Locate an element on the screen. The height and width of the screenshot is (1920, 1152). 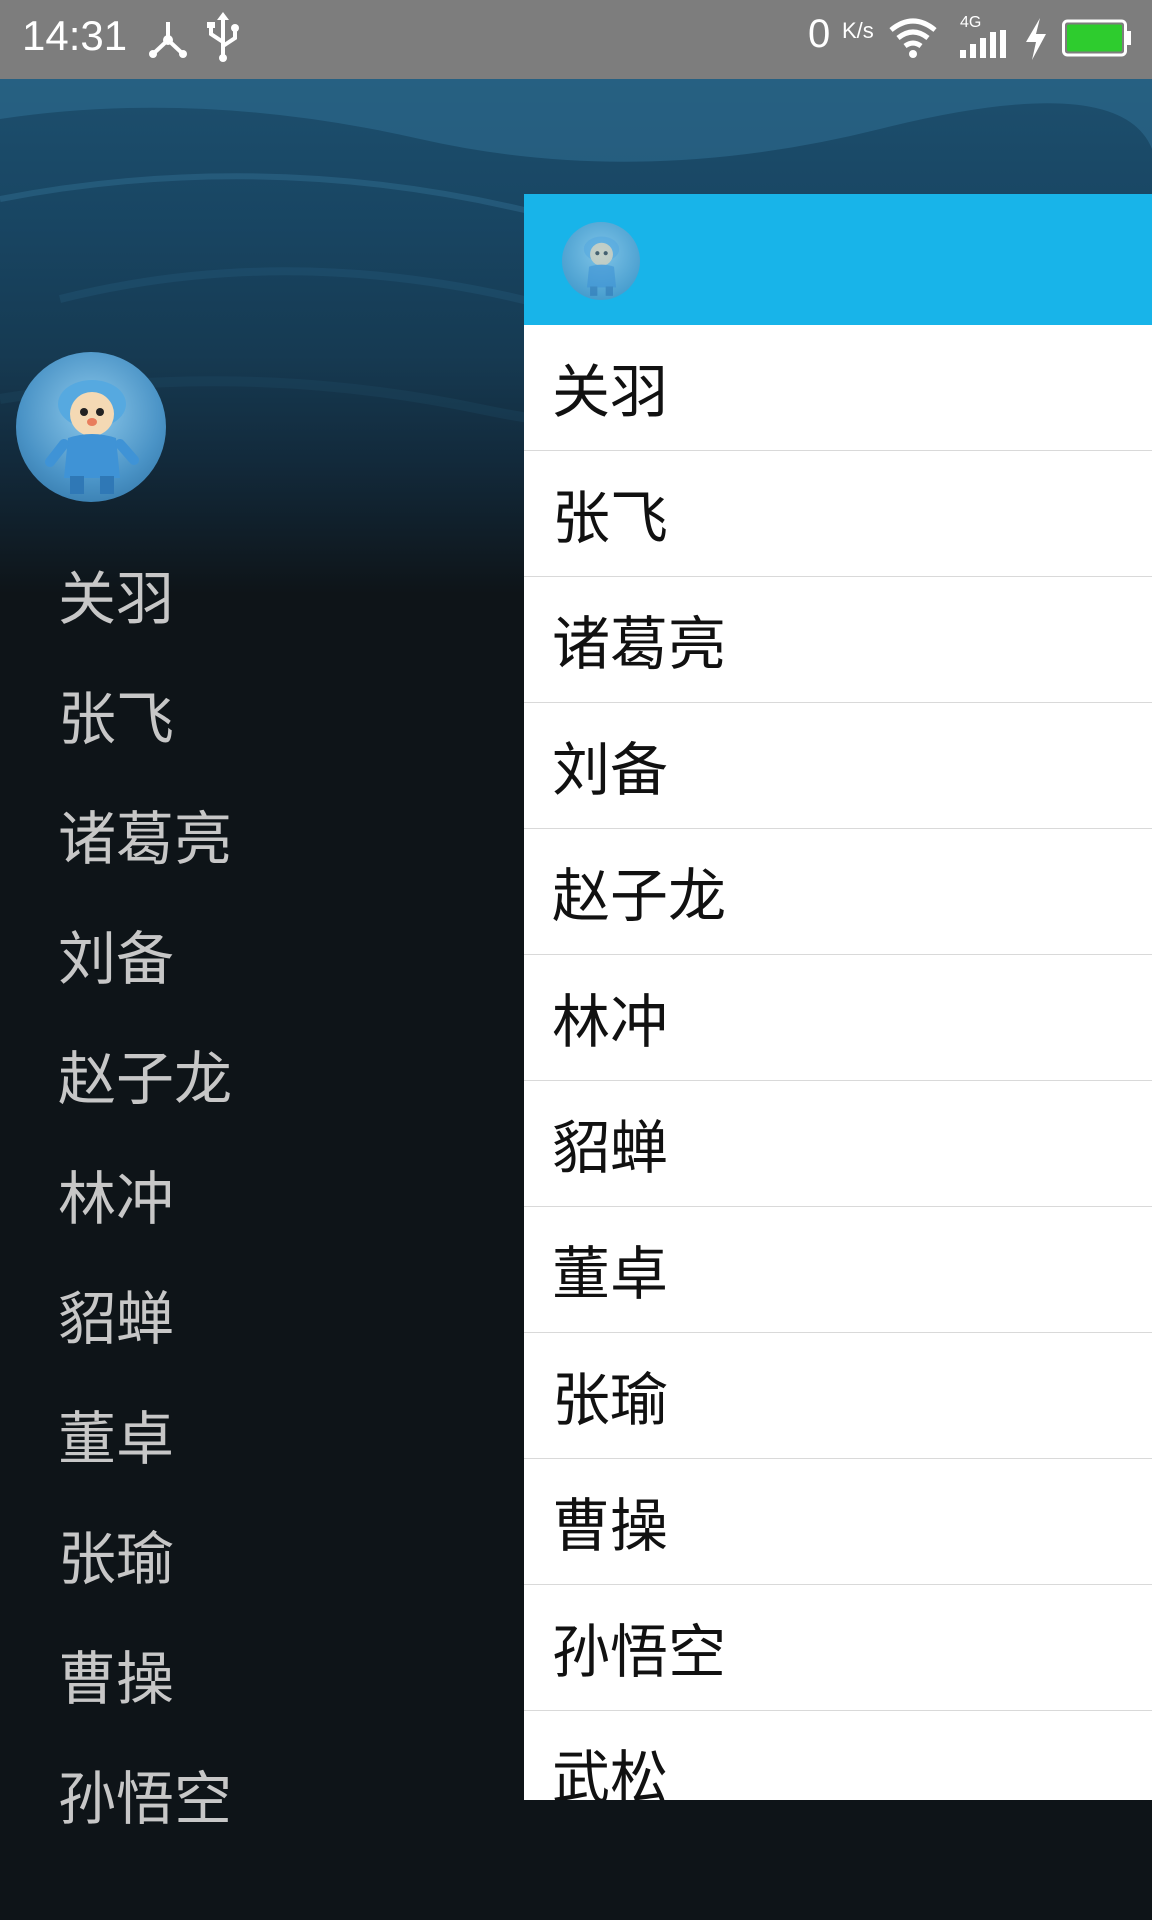
list-item: 林冲 is located at coordinates (838, 1018).